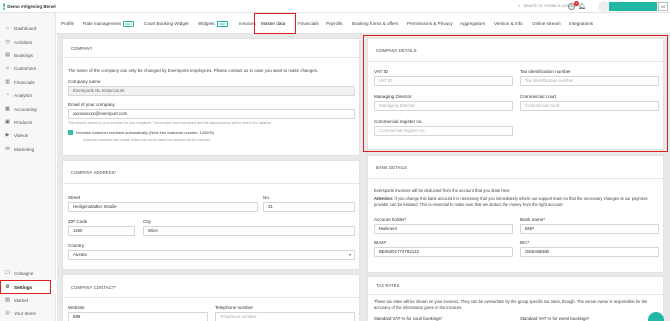  Describe the element at coordinates (546, 23) in the screenshot. I see `tab-online-stream: Online stream` at that location.